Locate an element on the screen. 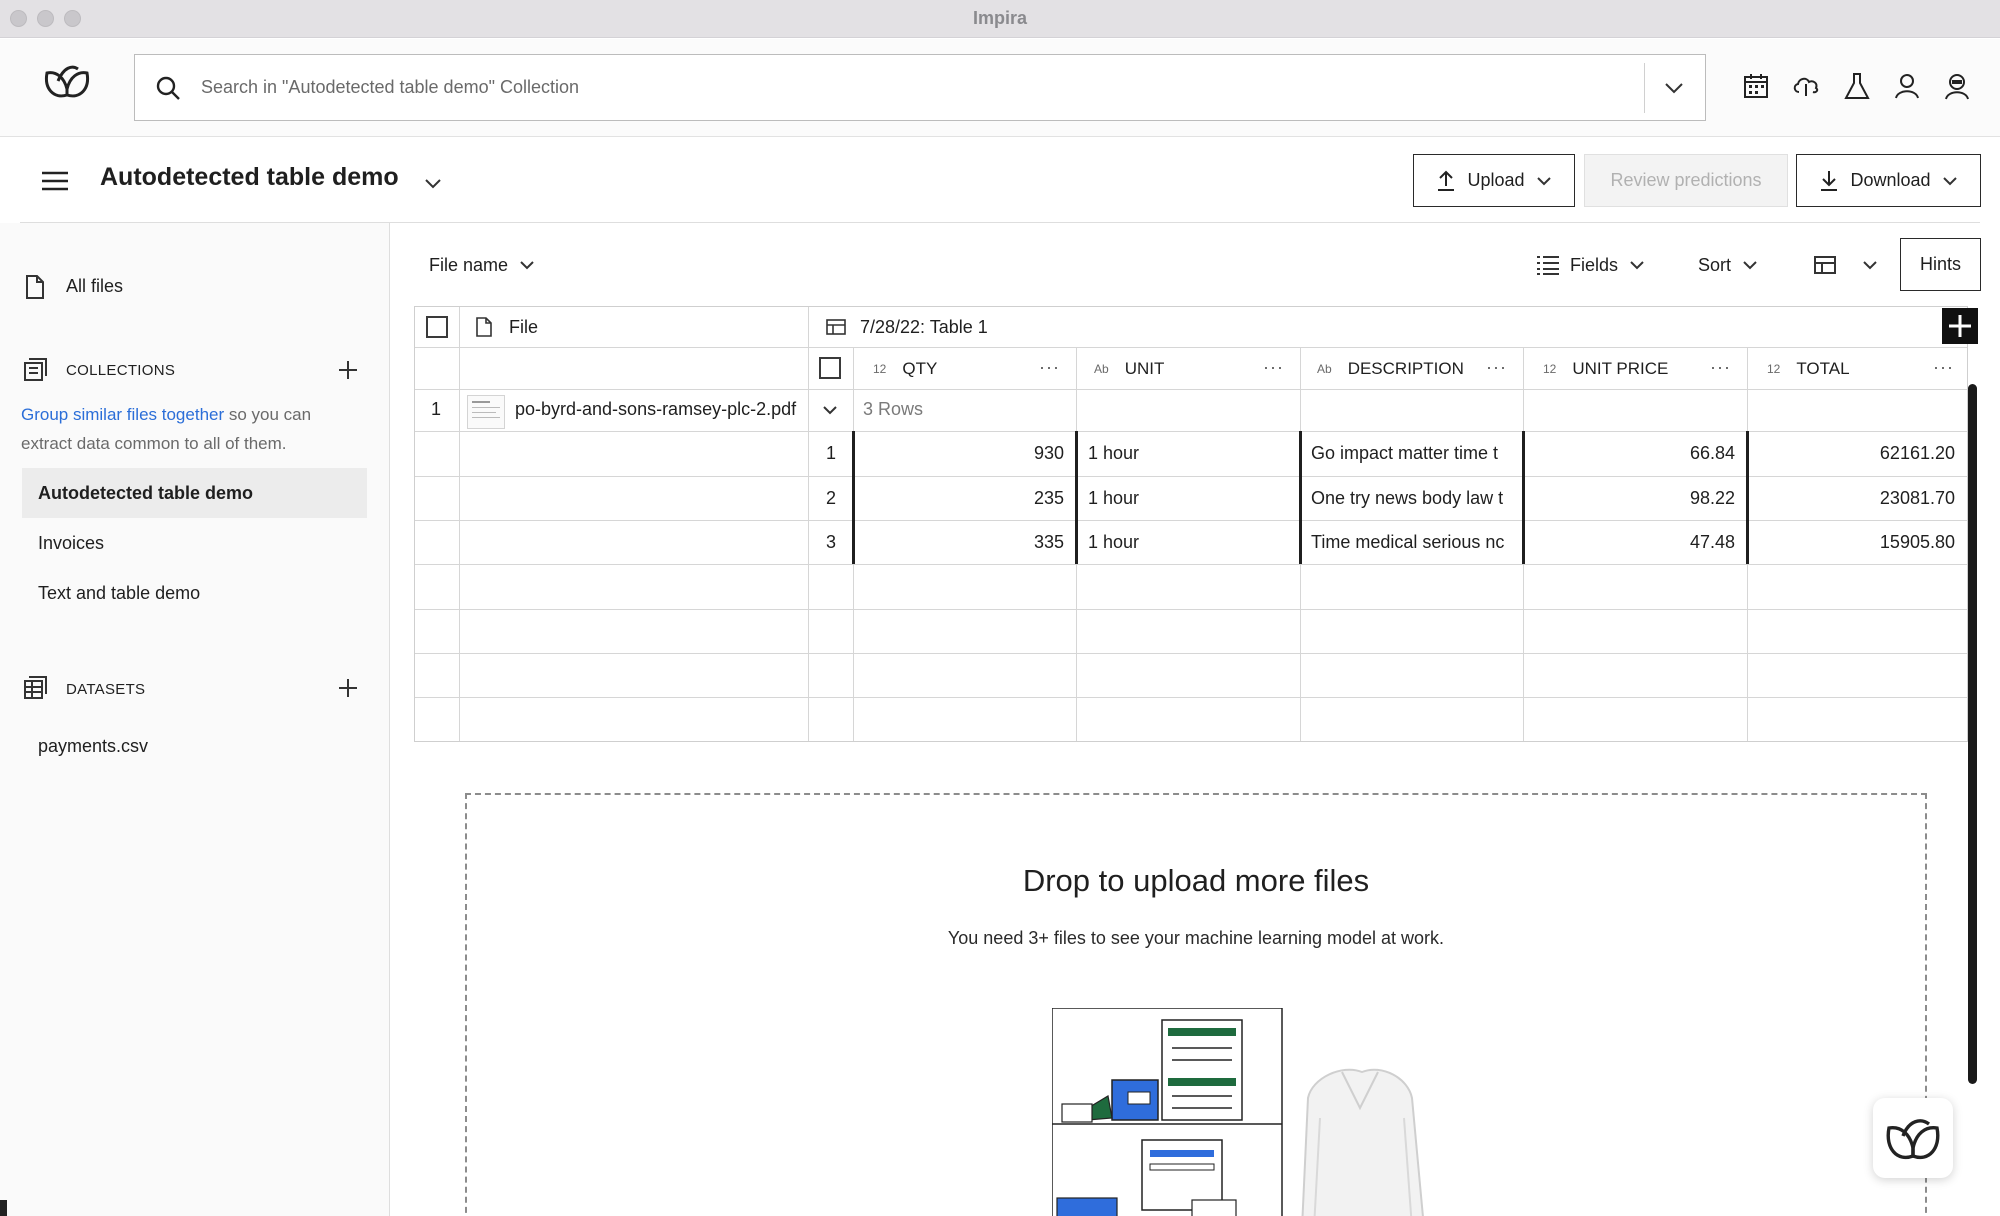  file-name-filter: File name is located at coordinates (482, 265).